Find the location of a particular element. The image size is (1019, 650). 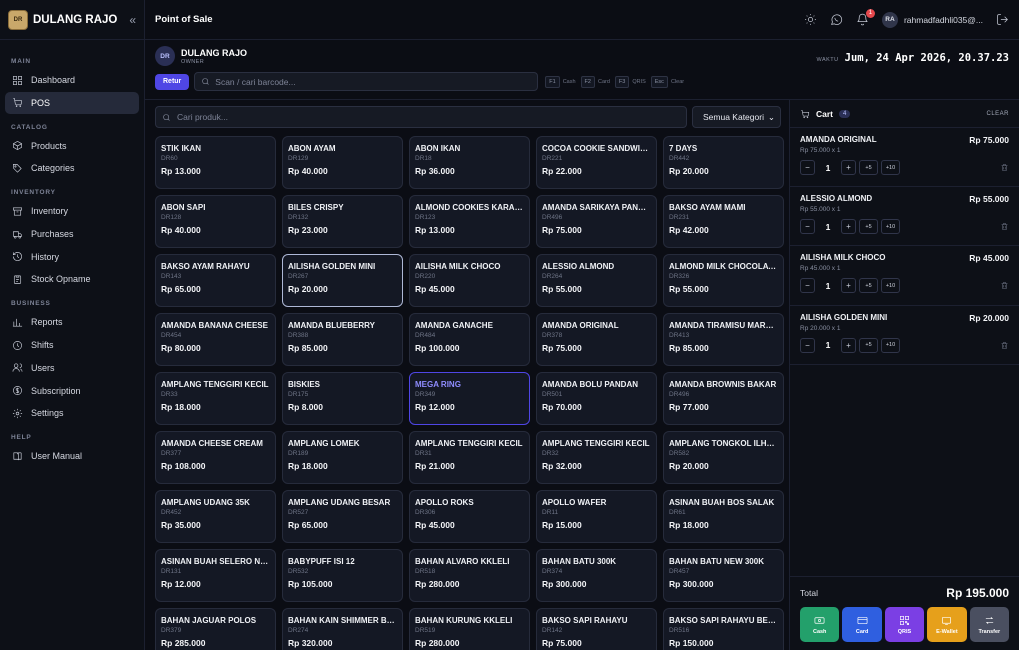

product-card: AMPLANG UDANG 35K DR452 Rp 35.000 is located at coordinates (215, 516).